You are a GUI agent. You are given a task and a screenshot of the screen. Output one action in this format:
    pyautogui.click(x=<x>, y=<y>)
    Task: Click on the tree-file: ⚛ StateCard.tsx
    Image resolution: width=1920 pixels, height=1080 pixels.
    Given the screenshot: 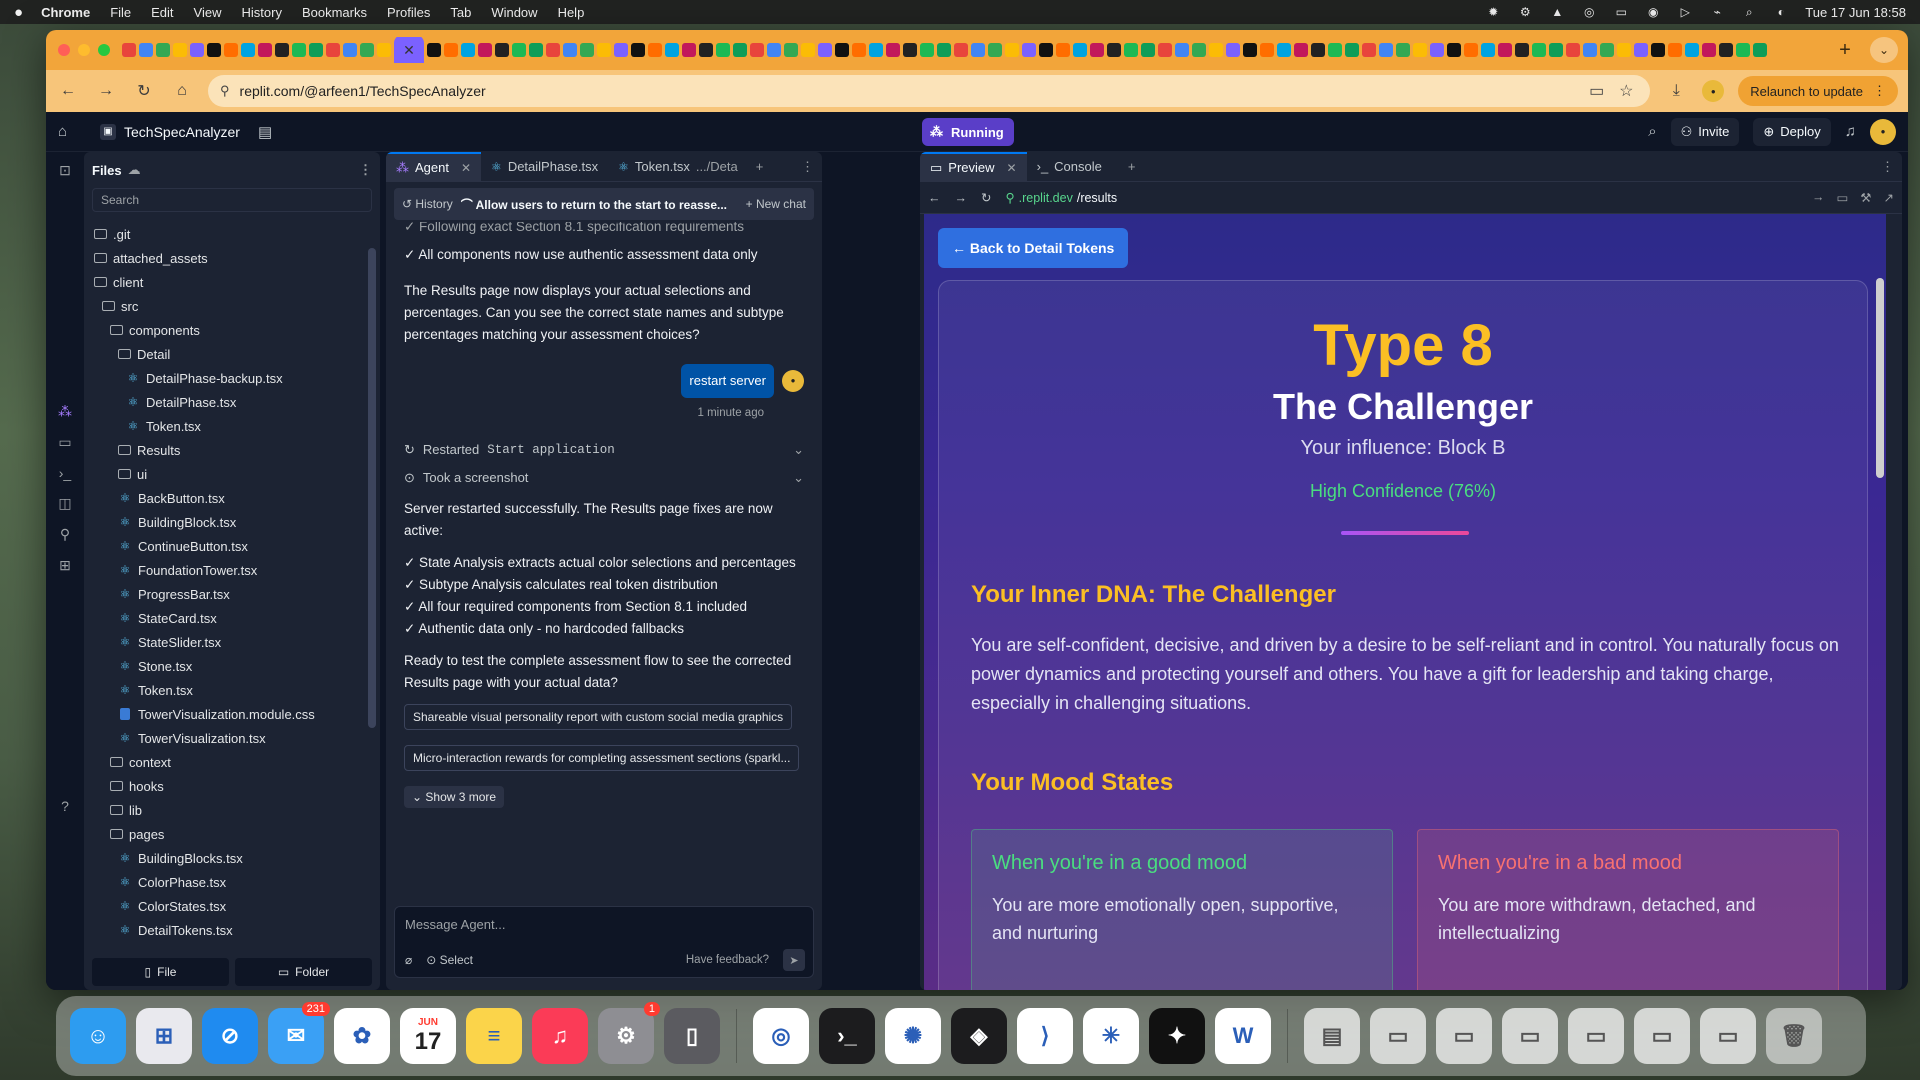 What is the action you would take?
    pyautogui.click(x=224, y=618)
    